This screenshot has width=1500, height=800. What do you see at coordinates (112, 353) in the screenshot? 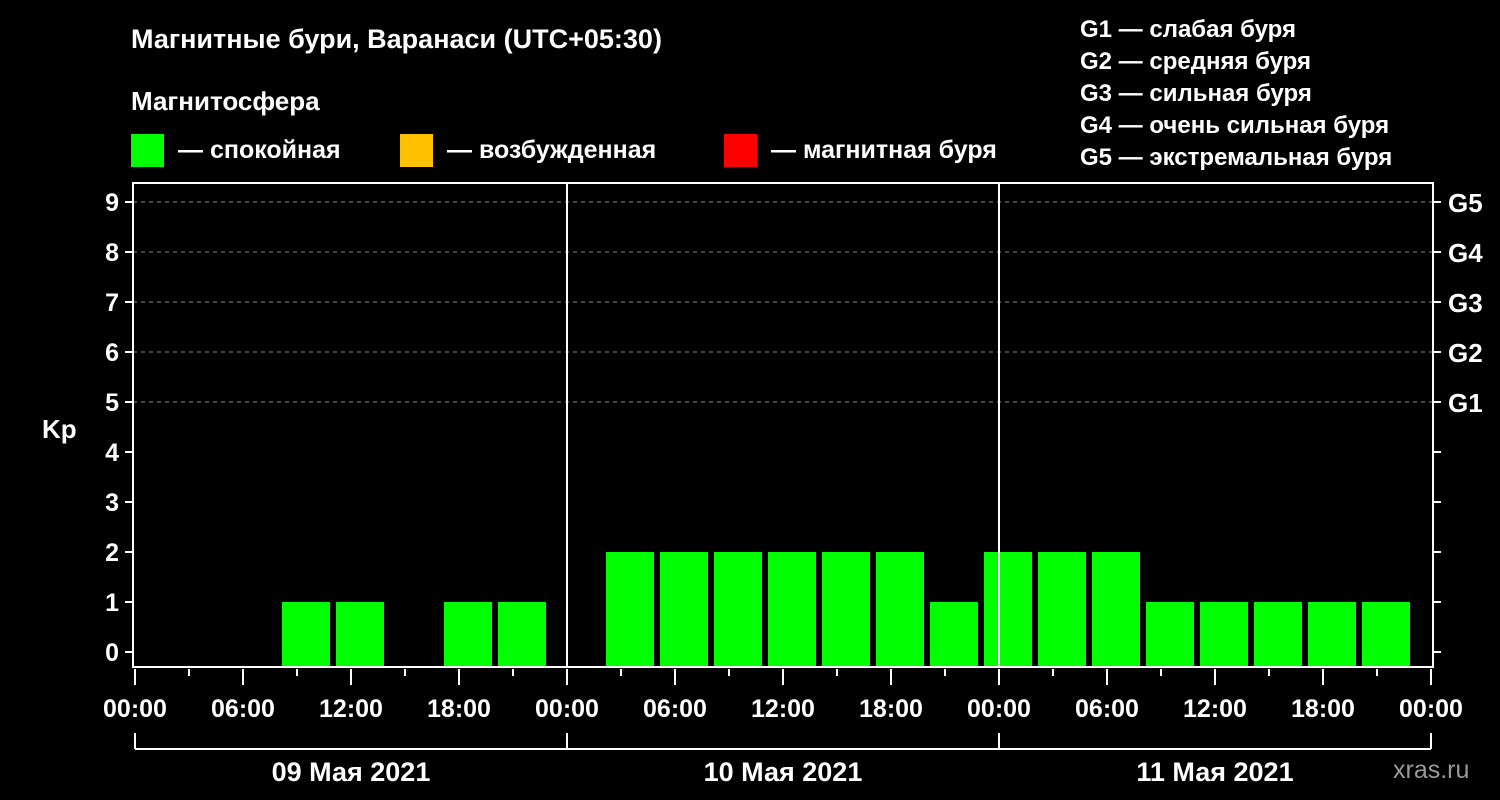
I see `y-tick-label: 6` at bounding box center [112, 353].